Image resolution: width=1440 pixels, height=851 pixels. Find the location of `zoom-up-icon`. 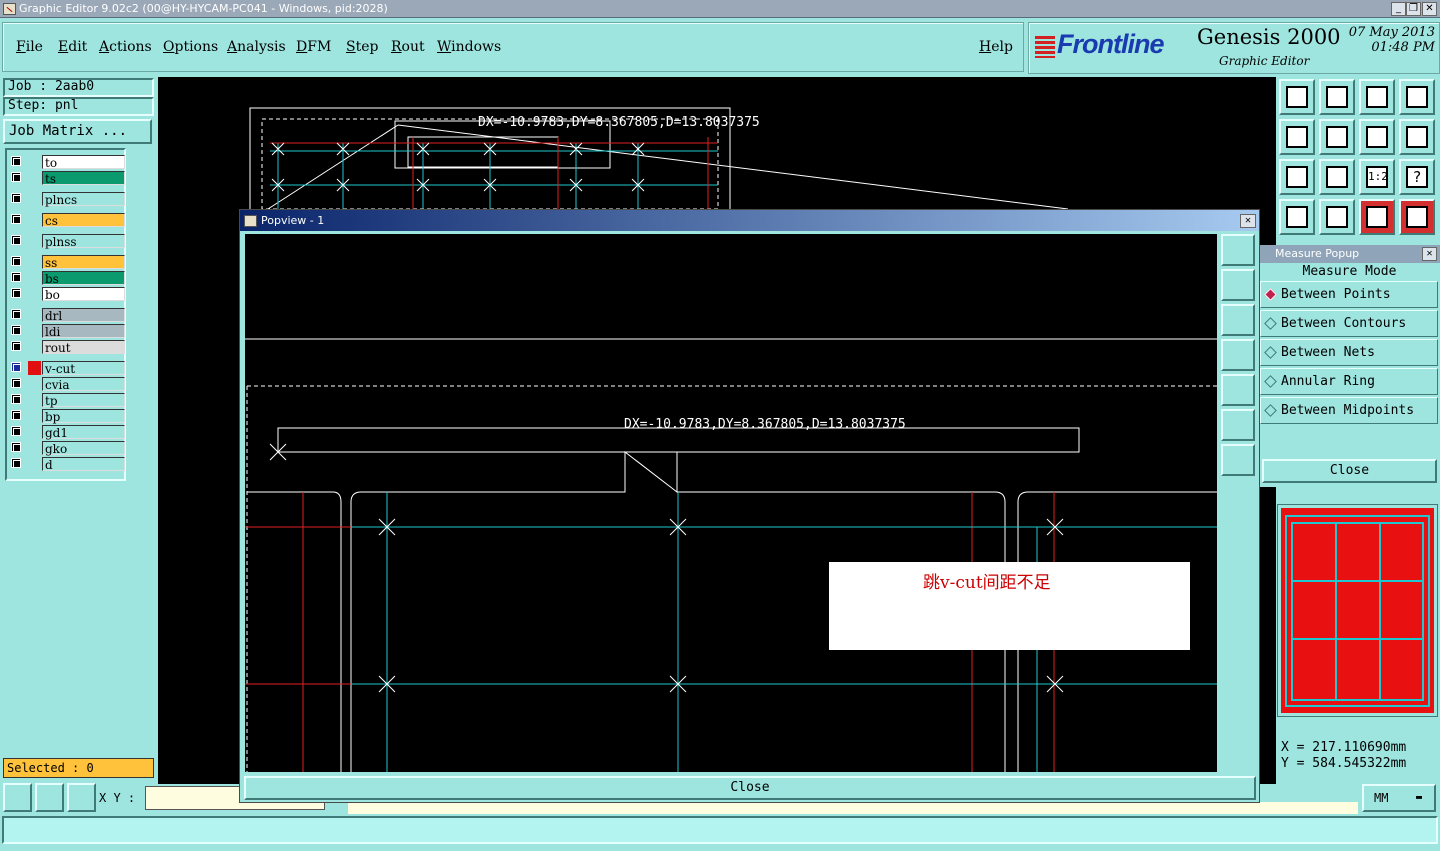

zoom-up-icon is located at coordinates (1337, 97).